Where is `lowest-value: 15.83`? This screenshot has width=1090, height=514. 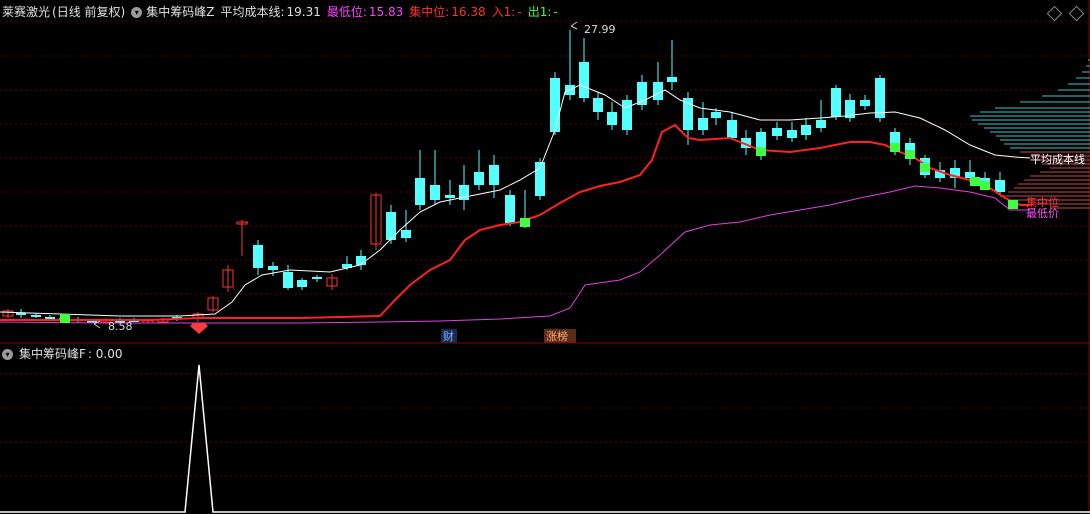 lowest-value: 15.83 is located at coordinates (386, 12).